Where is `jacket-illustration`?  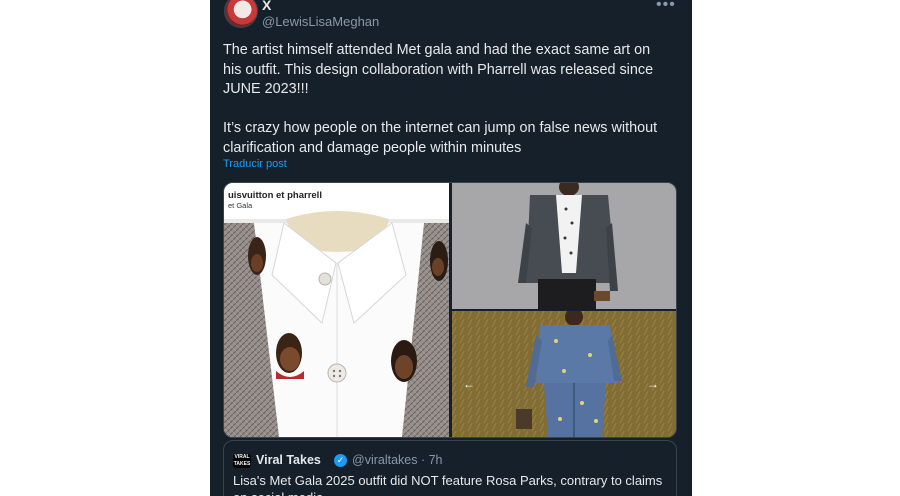
jacket-illustration is located at coordinates (564, 246).